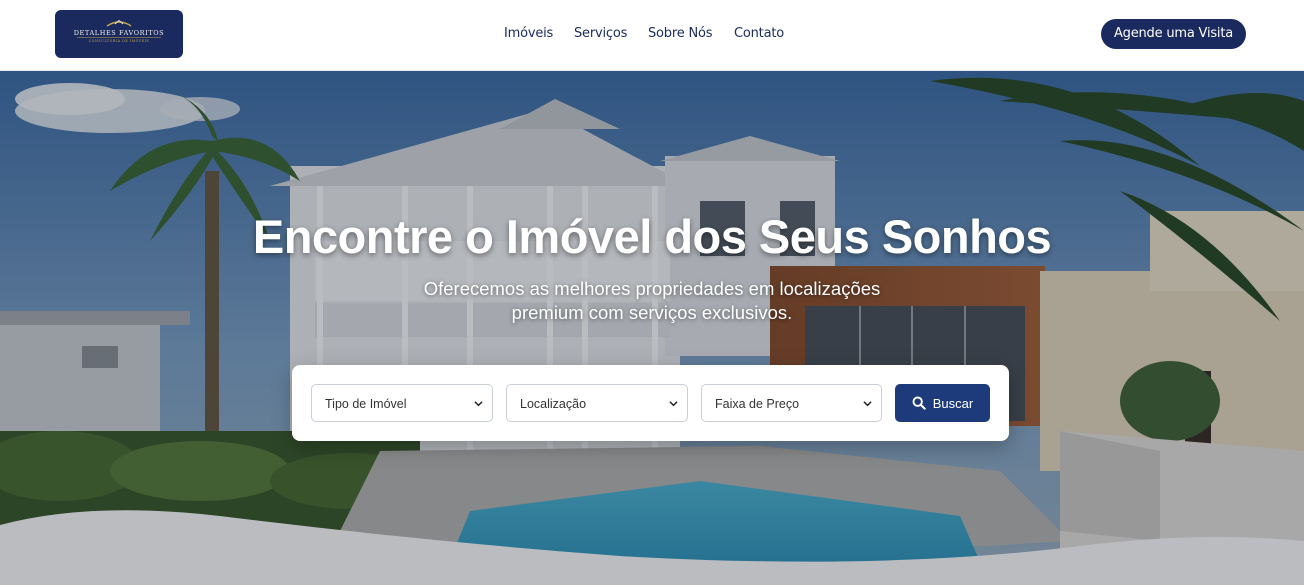 This screenshot has width=1304, height=585. What do you see at coordinates (759, 33) in the screenshot?
I see `nav-item-contato: Contato` at bounding box center [759, 33].